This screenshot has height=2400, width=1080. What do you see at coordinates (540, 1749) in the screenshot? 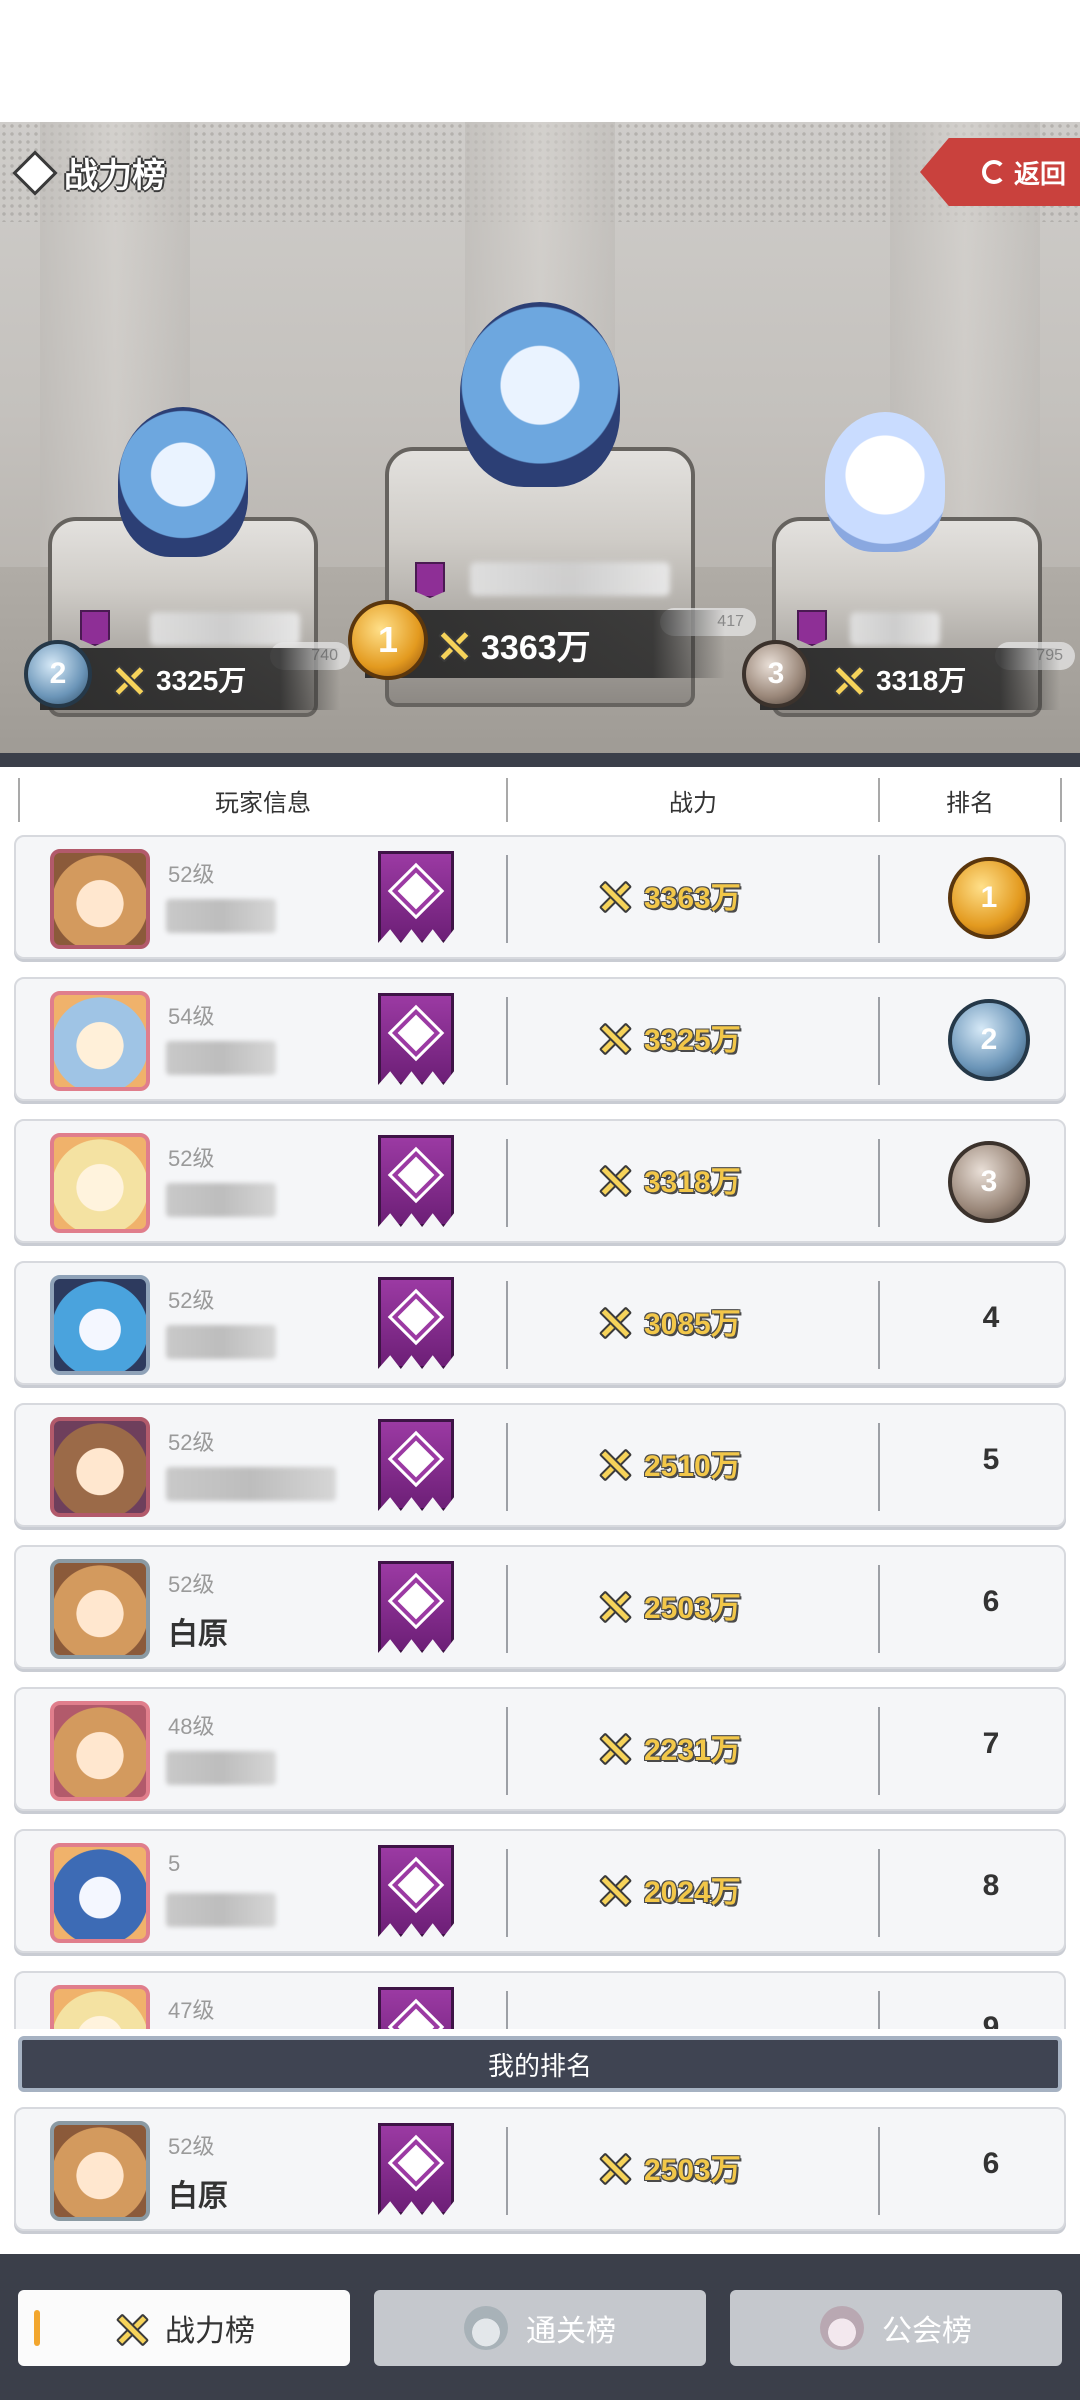
I see `table-row: 48级 2231万 7` at bounding box center [540, 1749].